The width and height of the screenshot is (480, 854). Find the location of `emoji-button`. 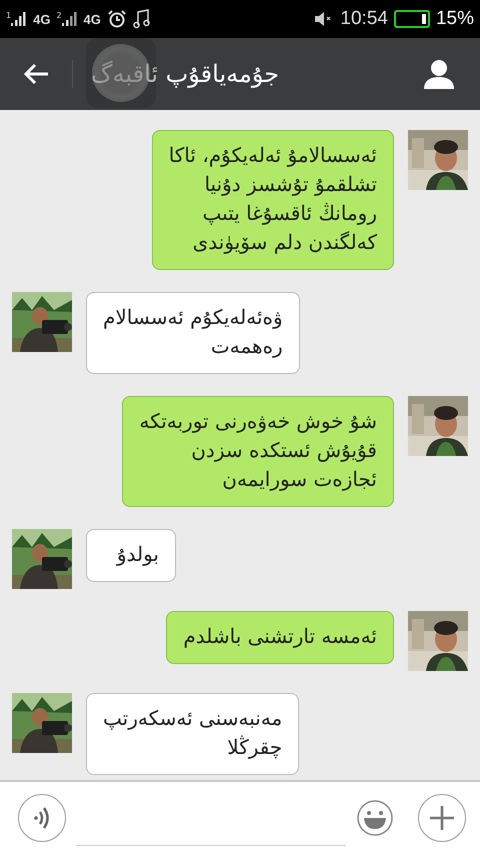

emoji-button is located at coordinates (375, 818).